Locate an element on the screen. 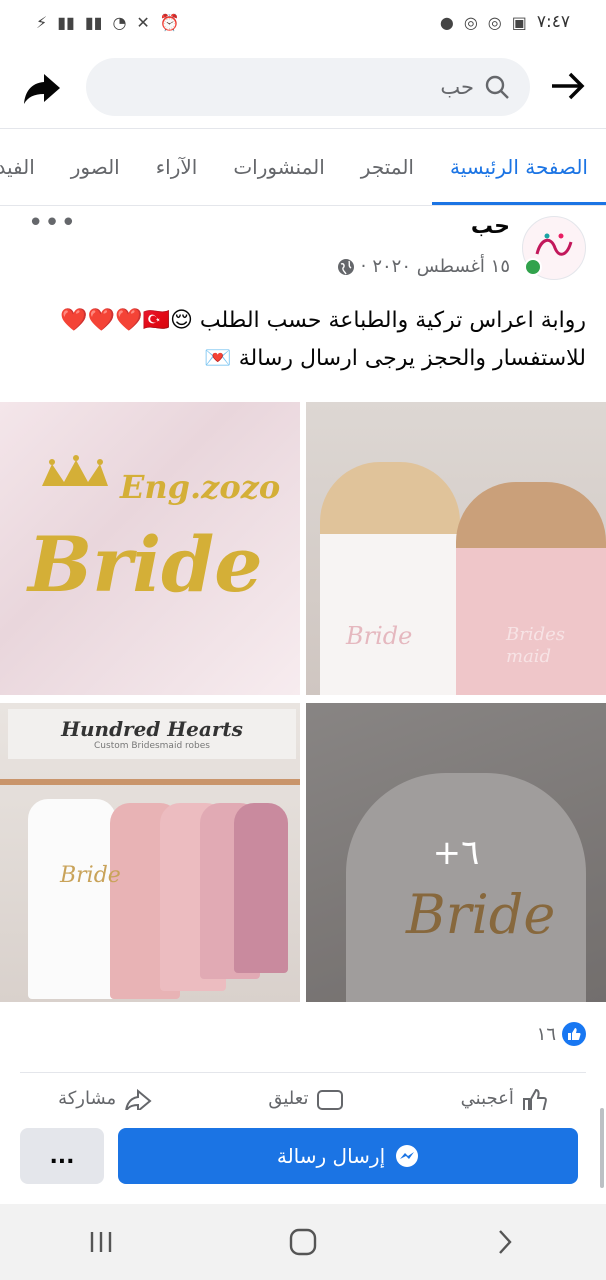  reaction-count: ١٦ is located at coordinates (546, 1034).